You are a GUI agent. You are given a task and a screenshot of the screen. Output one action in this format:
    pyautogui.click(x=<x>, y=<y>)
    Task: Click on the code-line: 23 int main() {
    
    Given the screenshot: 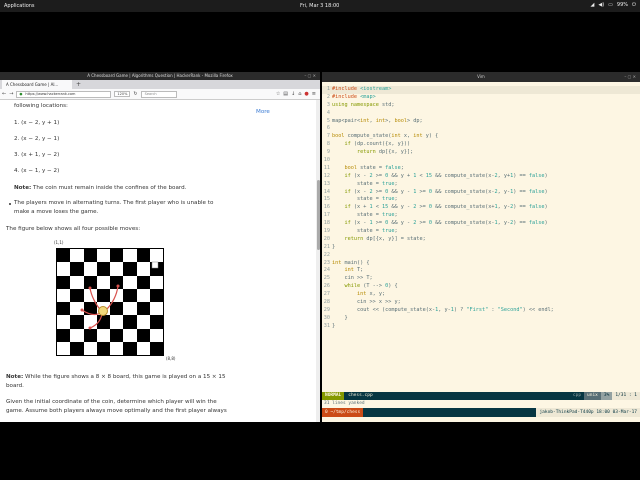 What is the action you would take?
    pyautogui.click(x=481, y=264)
    